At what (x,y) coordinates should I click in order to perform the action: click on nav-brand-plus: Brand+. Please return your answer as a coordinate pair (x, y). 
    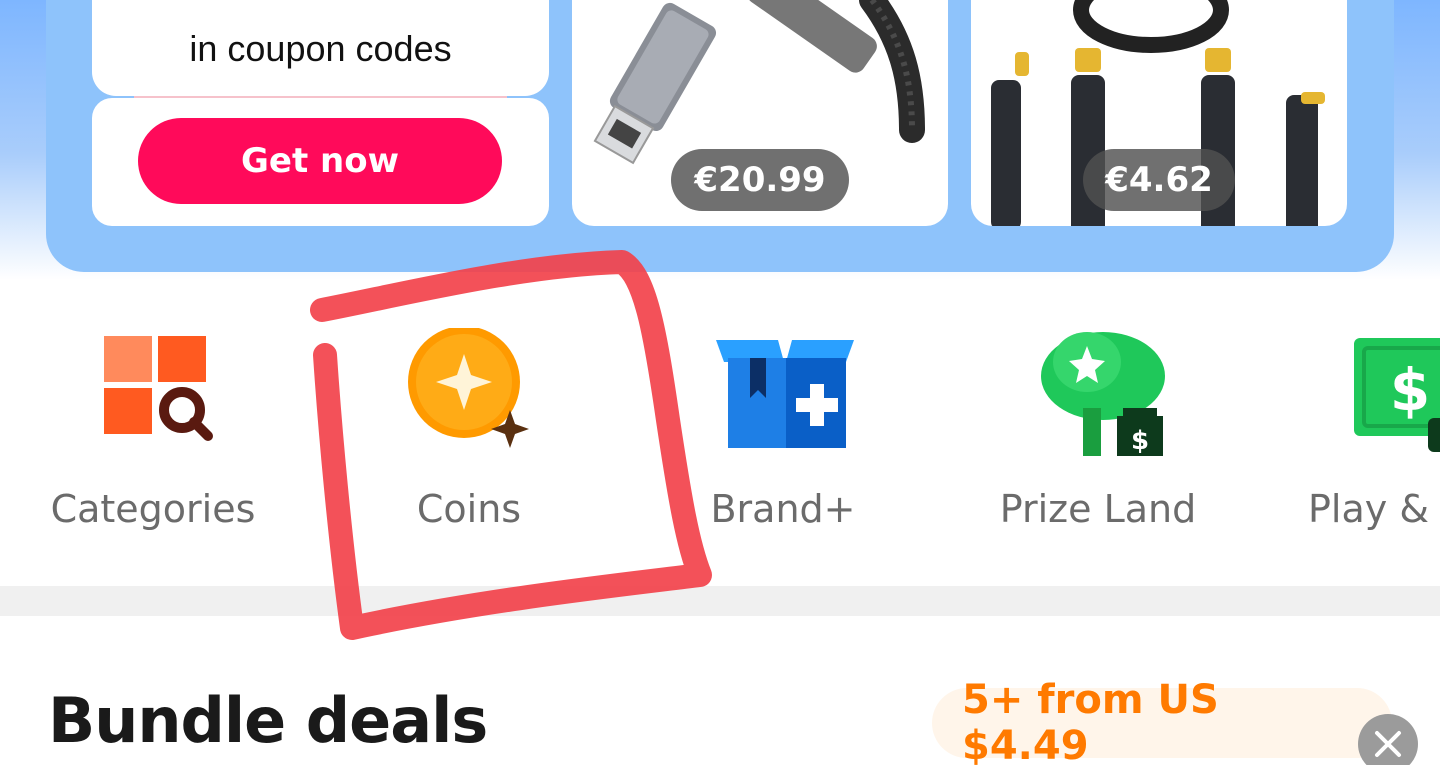
    Looking at the image, I should click on (783, 440).